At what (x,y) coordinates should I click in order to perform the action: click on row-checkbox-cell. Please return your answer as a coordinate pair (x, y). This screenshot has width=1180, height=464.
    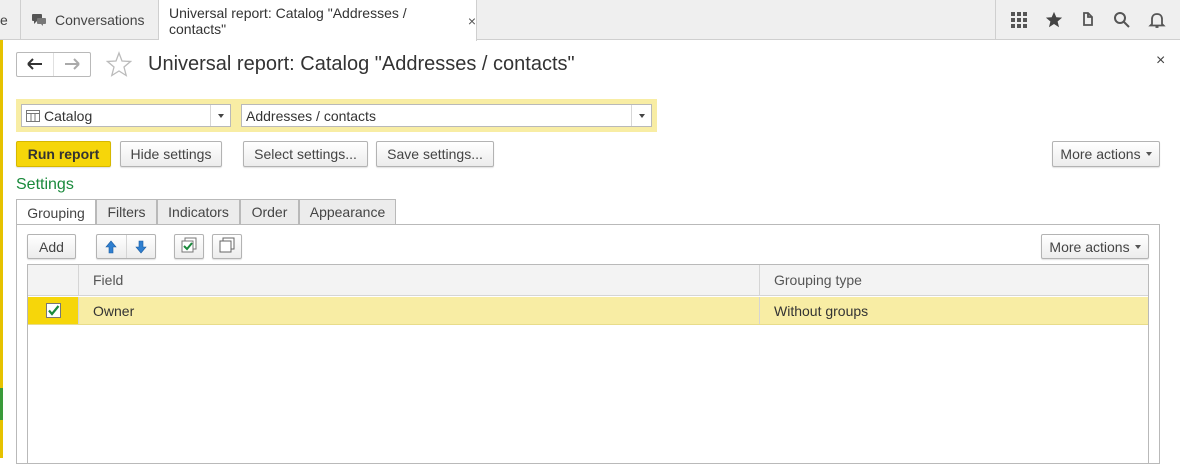
    Looking at the image, I should click on (53, 310).